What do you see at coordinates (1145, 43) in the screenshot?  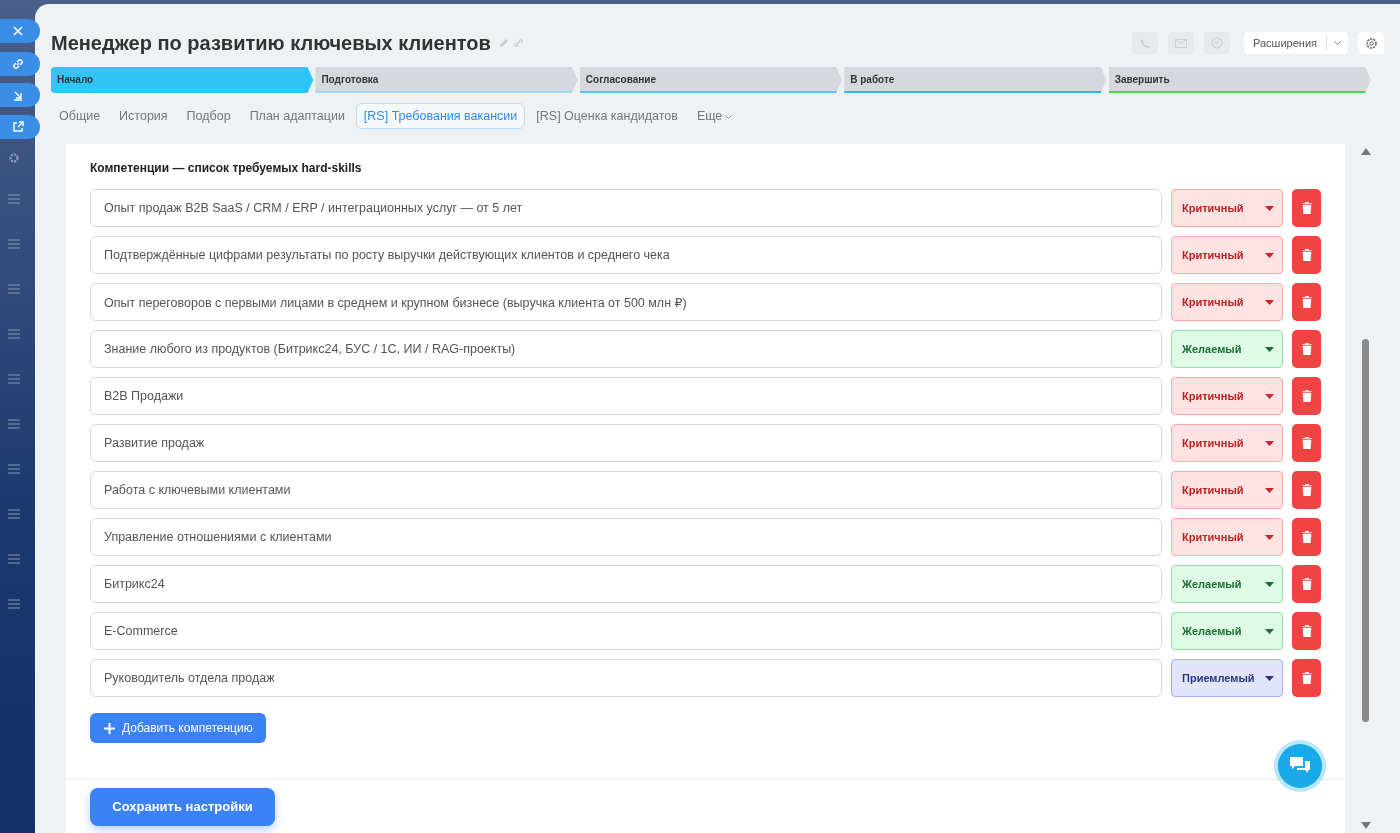 I see `phone-icon` at bounding box center [1145, 43].